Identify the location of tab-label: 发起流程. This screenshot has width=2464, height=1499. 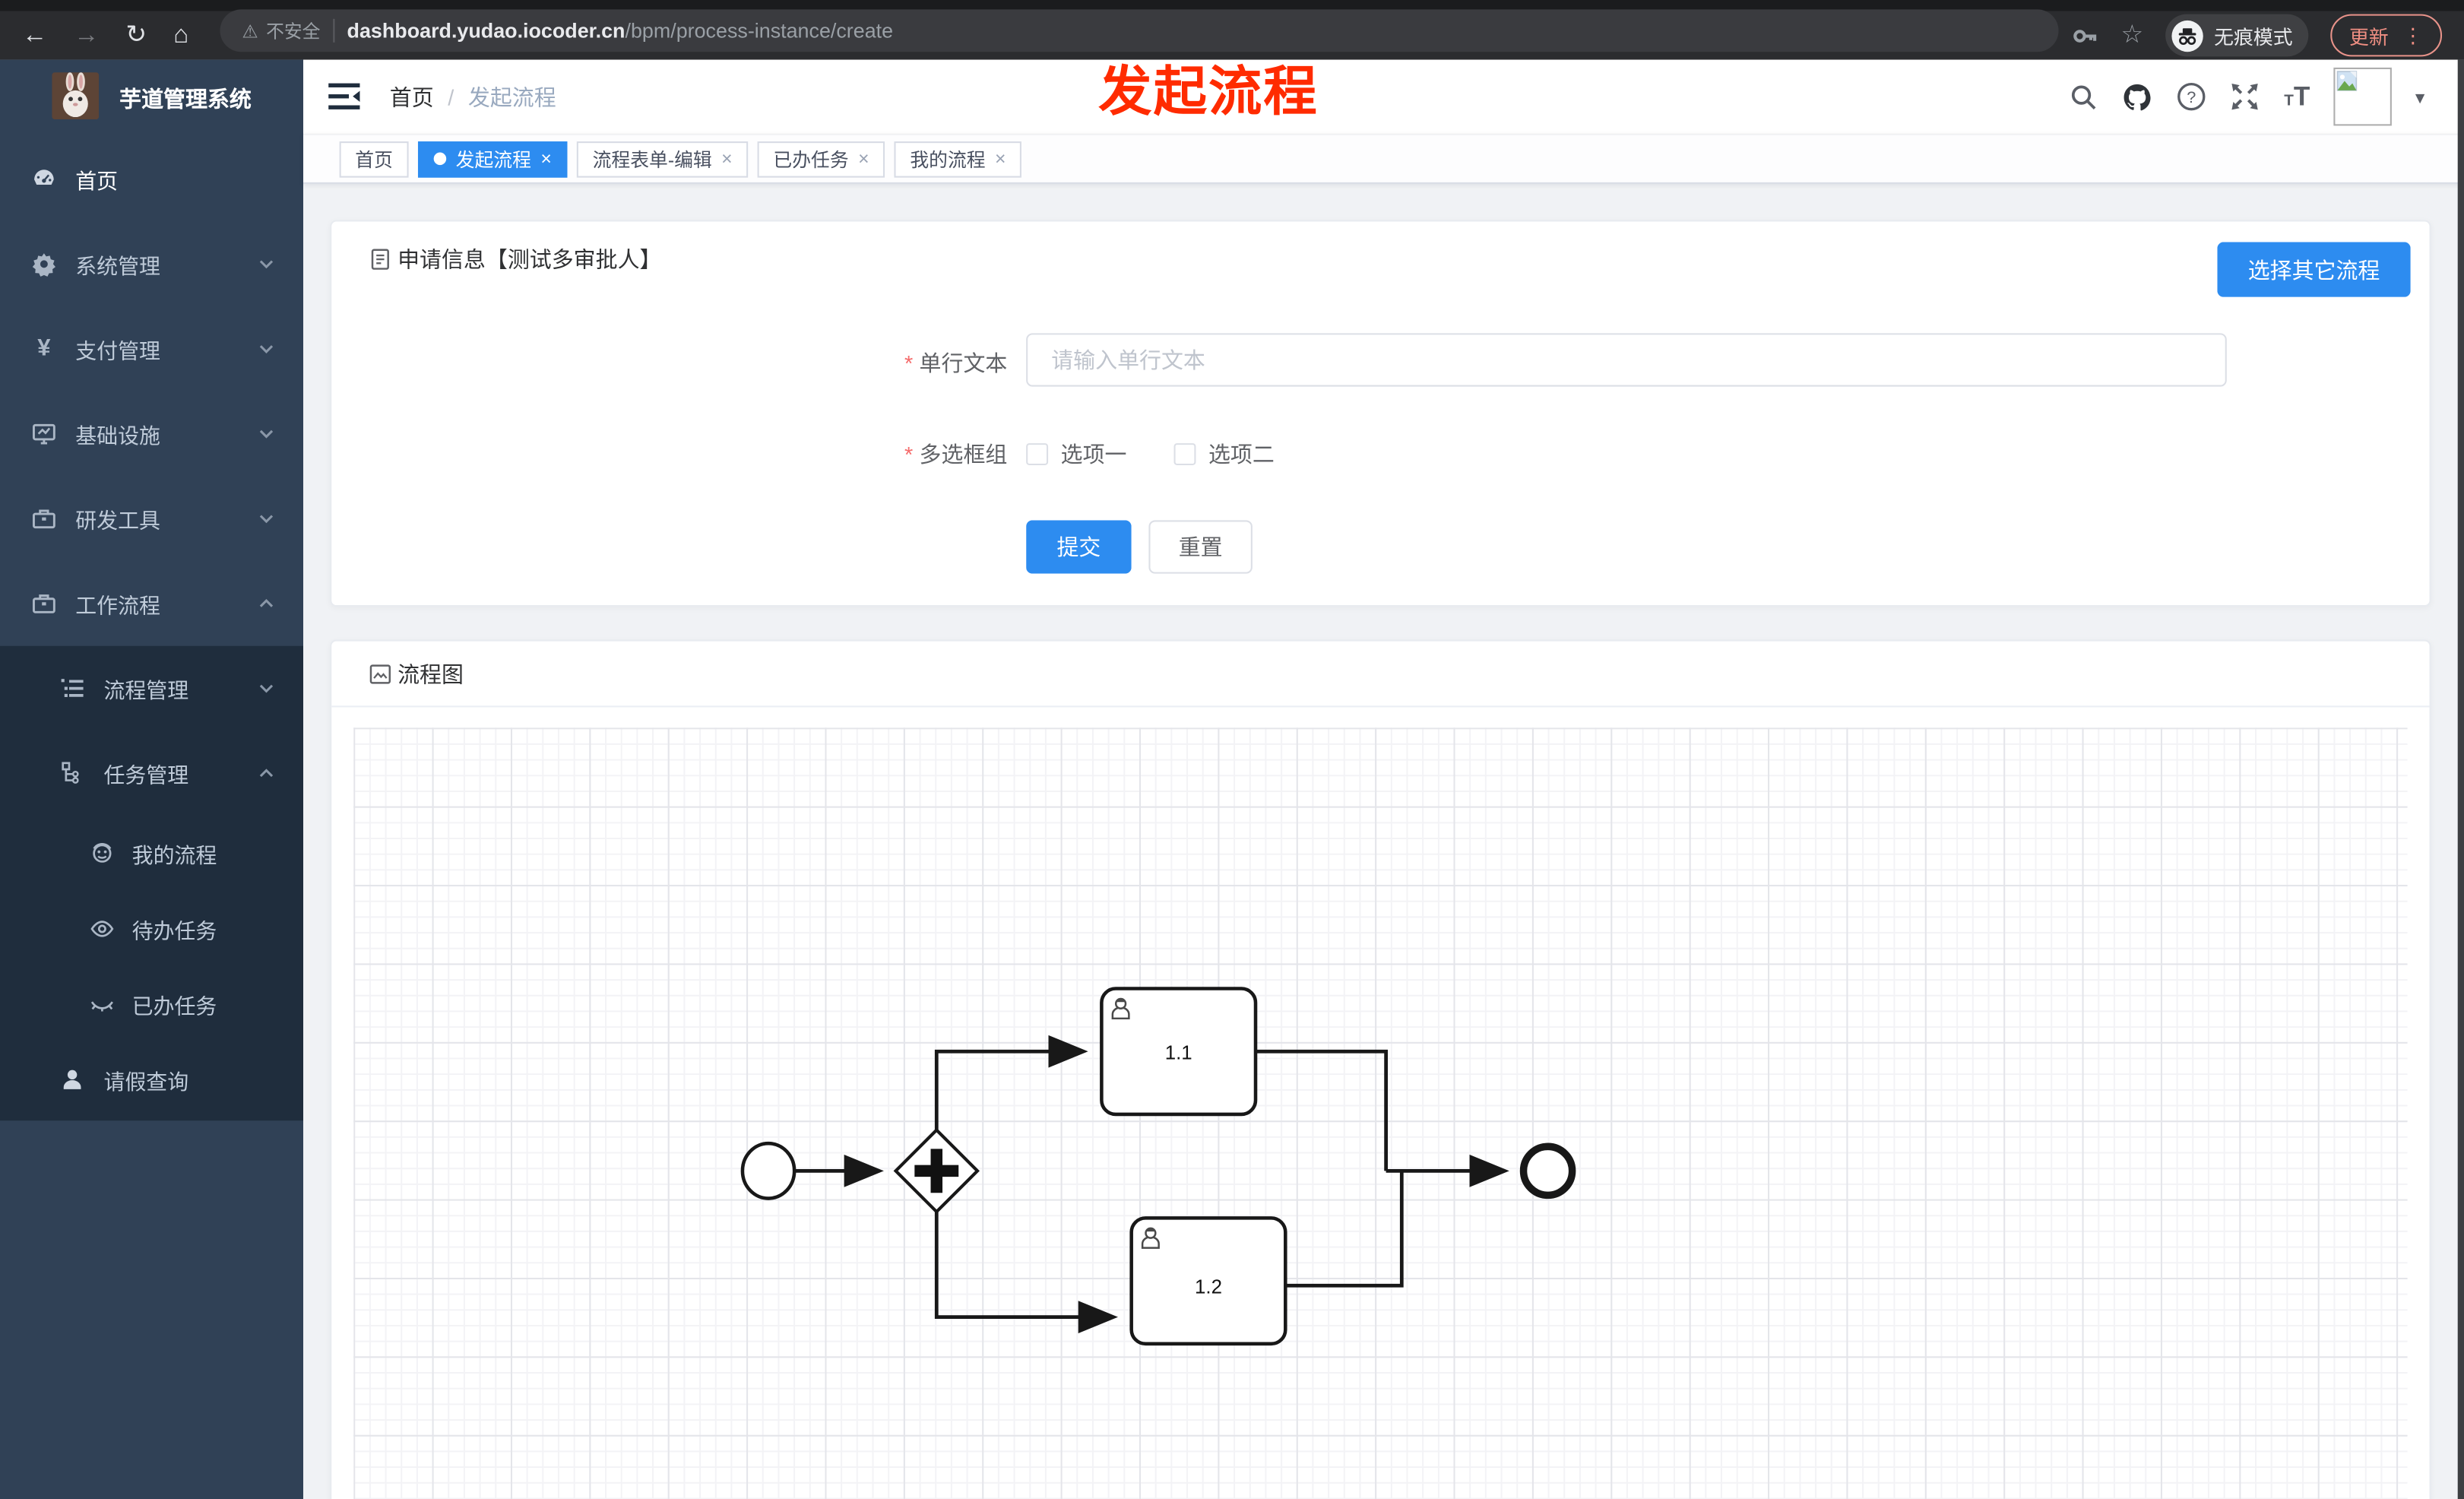
(493, 160).